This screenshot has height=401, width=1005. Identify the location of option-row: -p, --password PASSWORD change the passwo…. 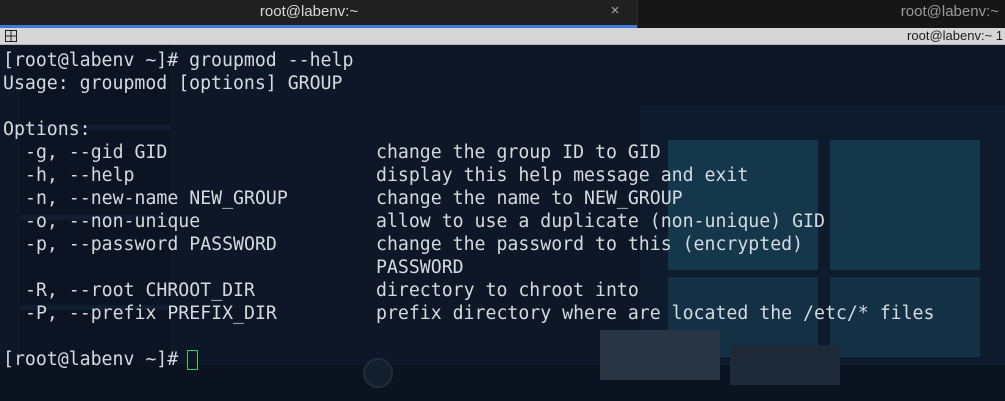
(468, 244).